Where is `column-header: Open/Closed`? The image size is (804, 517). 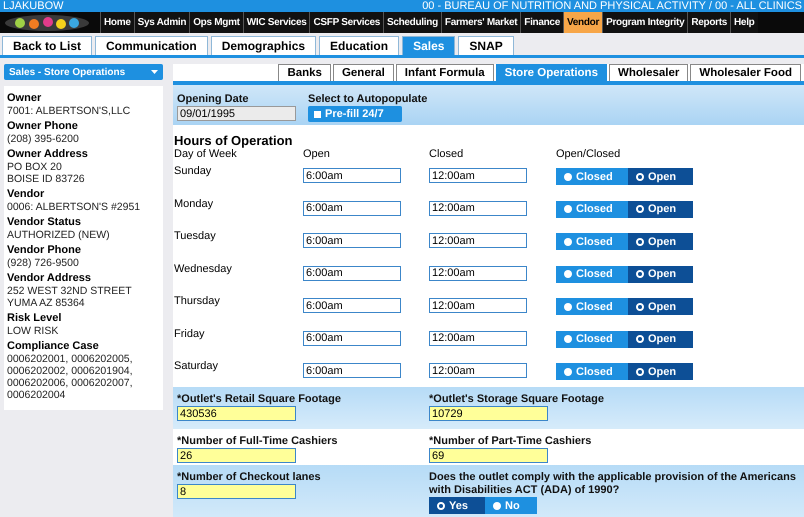
column-header: Open/Closed is located at coordinates (588, 154).